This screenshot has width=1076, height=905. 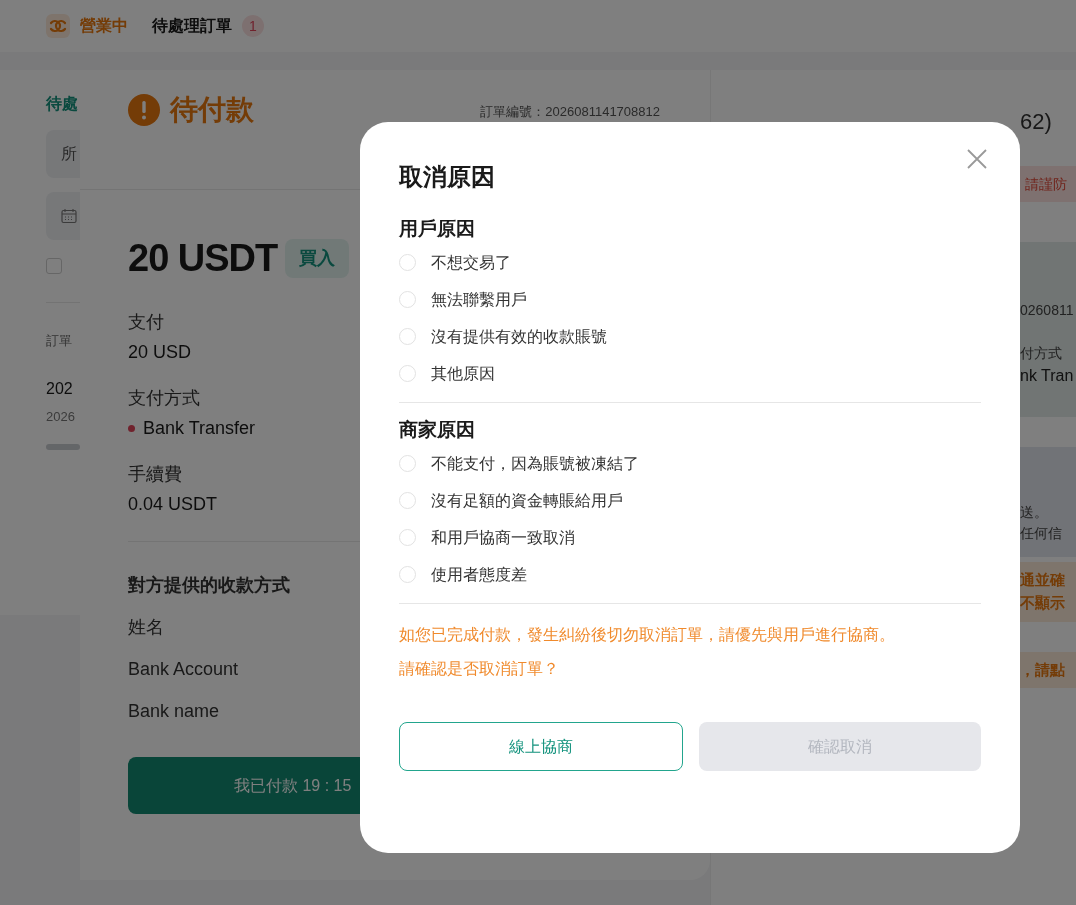 I want to click on detail-value: nk Tran, so click(x=1047, y=376).